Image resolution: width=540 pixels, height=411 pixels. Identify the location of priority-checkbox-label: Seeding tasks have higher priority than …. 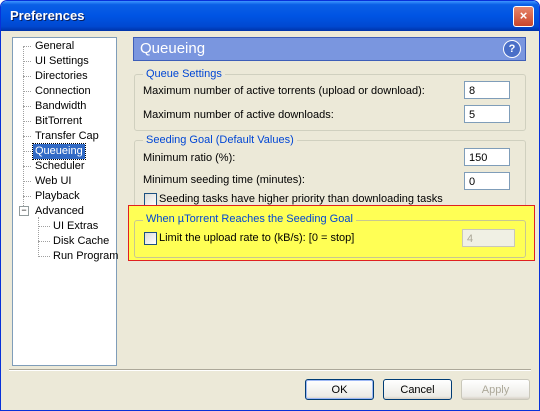
(301, 199).